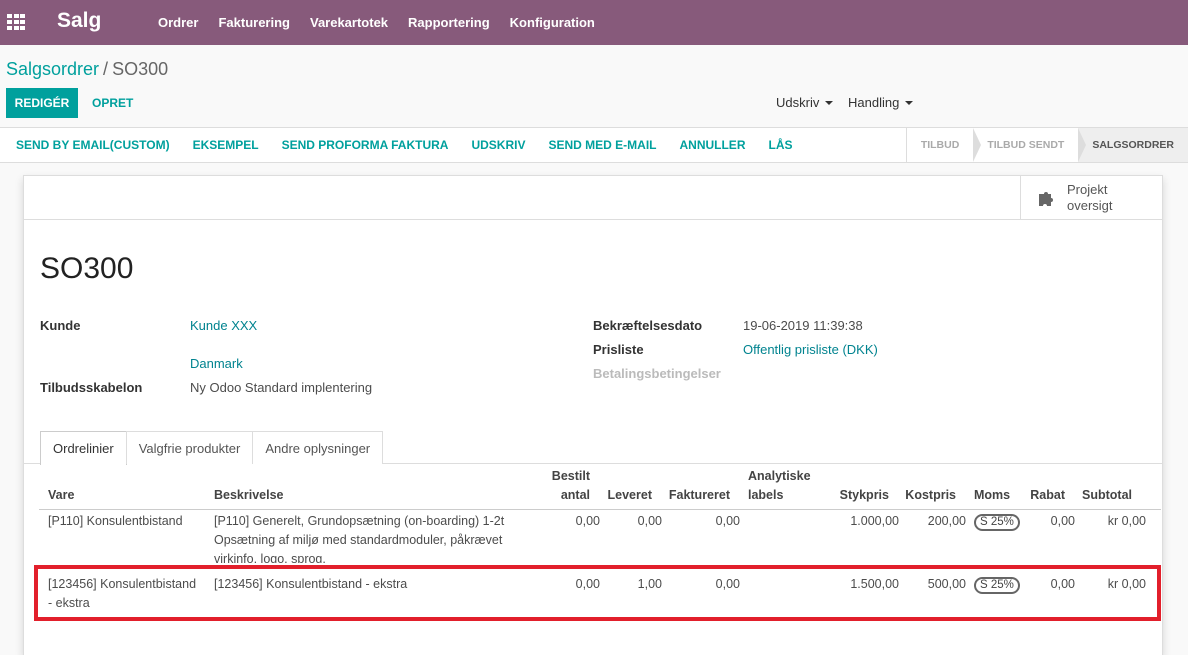  What do you see at coordinates (597, 593) in the screenshot?
I see `row-highlight-annotation` at bounding box center [597, 593].